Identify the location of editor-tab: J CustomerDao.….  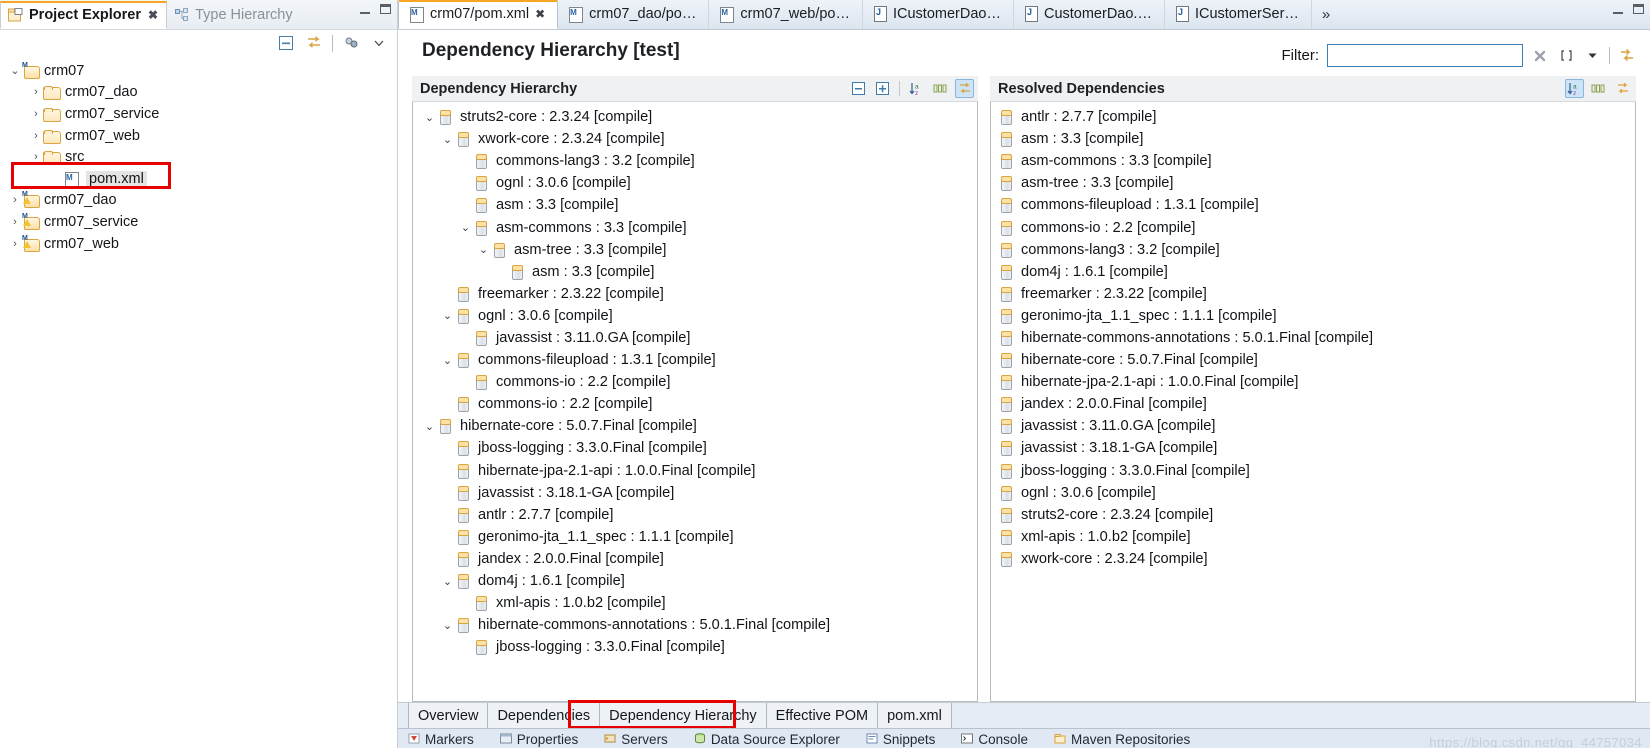
(1089, 14).